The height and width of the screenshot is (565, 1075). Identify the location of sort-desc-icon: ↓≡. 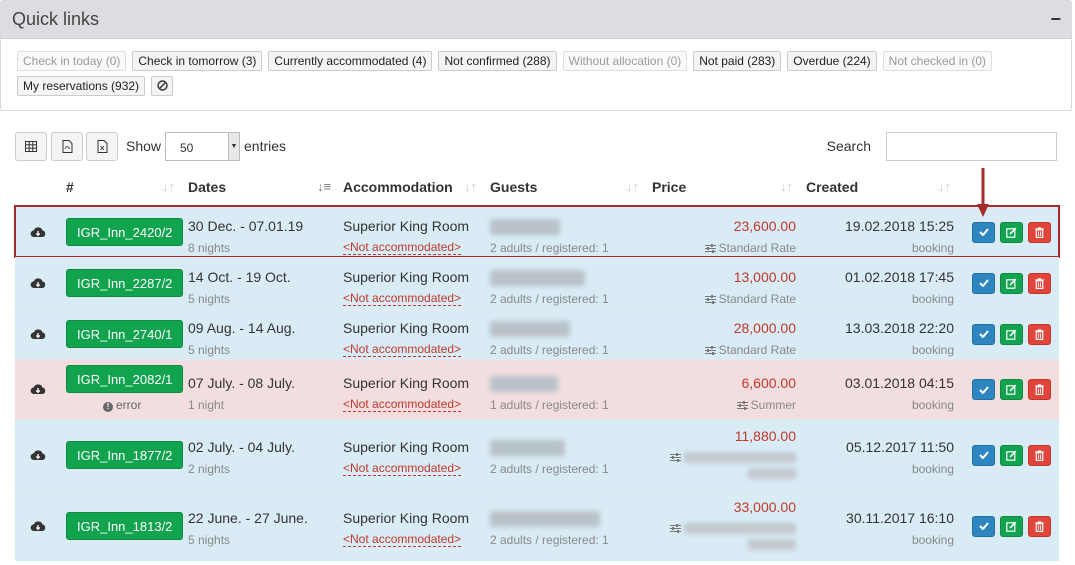
(324, 186).